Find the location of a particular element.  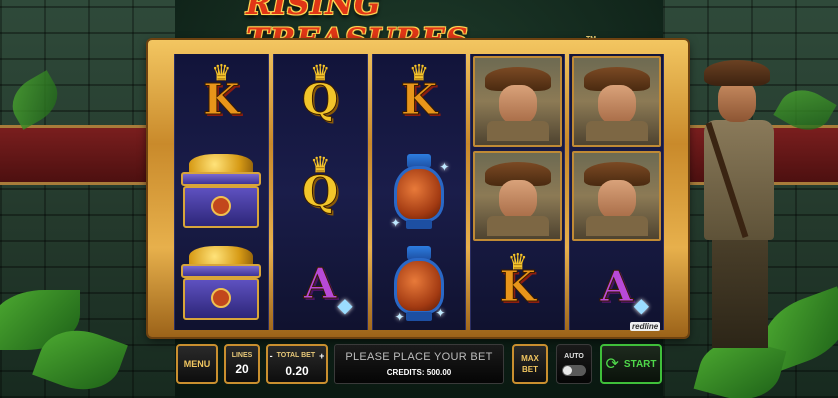

explorer-character is located at coordinates (738, 203).